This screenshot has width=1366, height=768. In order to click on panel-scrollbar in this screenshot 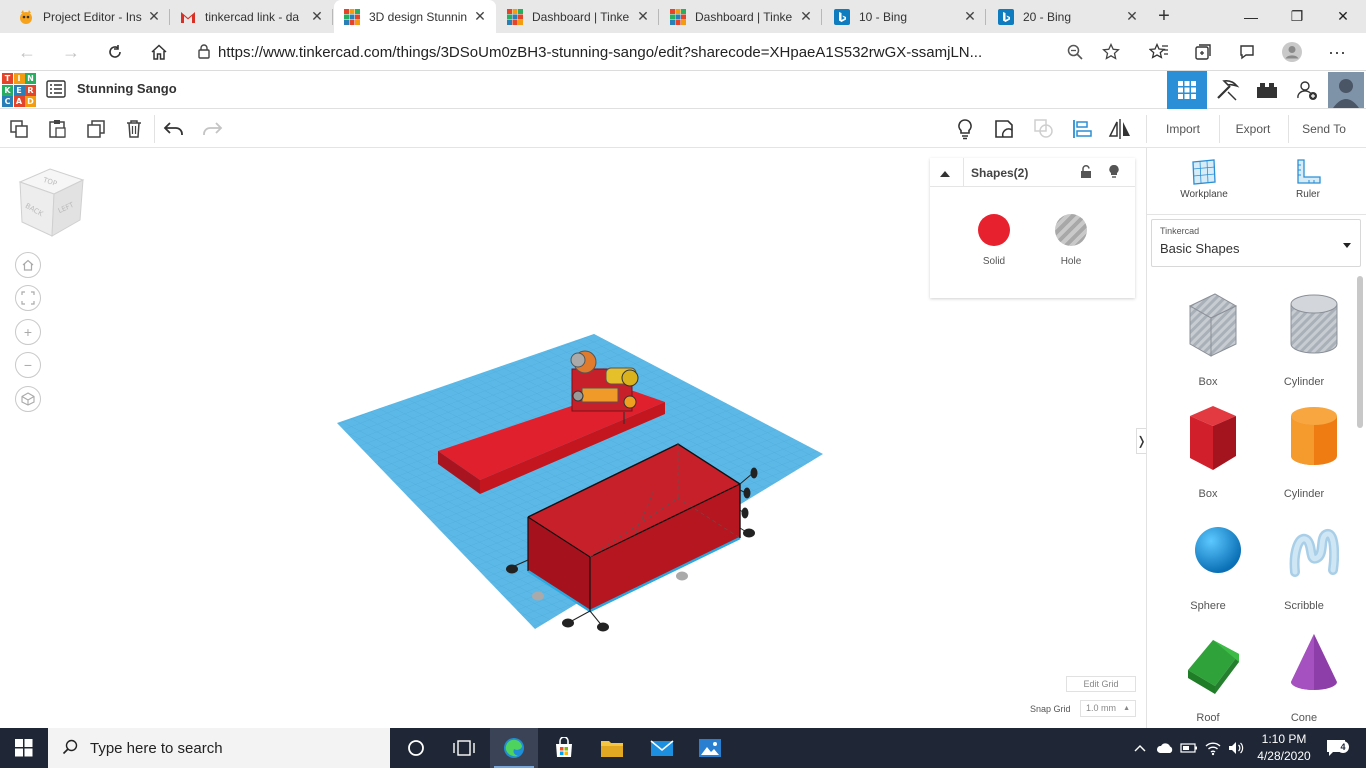, I will do `click(1360, 352)`.